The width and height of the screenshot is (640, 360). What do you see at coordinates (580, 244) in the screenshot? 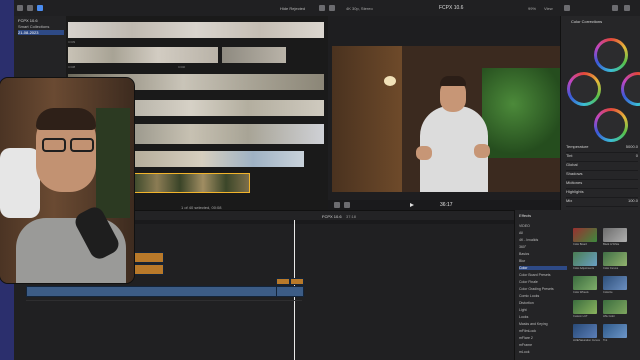
I see `effect-label: Color Board` at bounding box center [580, 244].